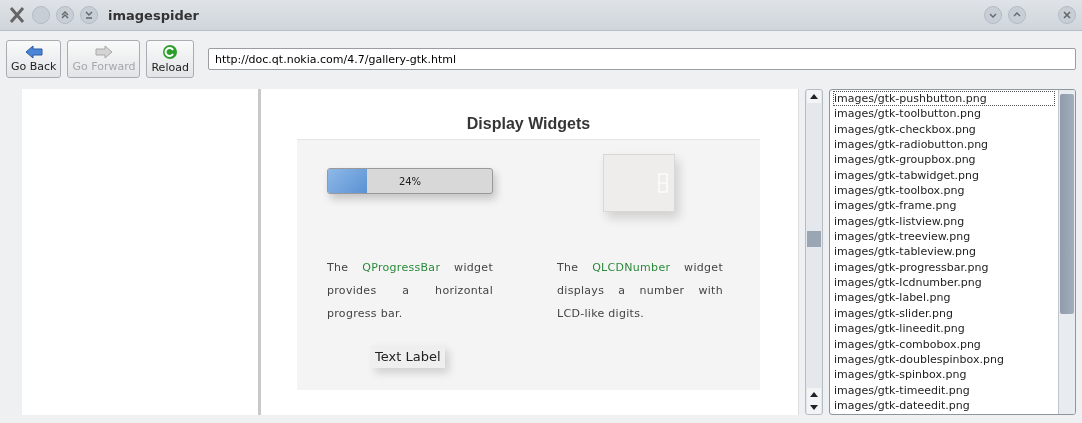 The image size is (1082, 423). Describe the element at coordinates (993, 15) in the screenshot. I see `minimize-icon` at that location.